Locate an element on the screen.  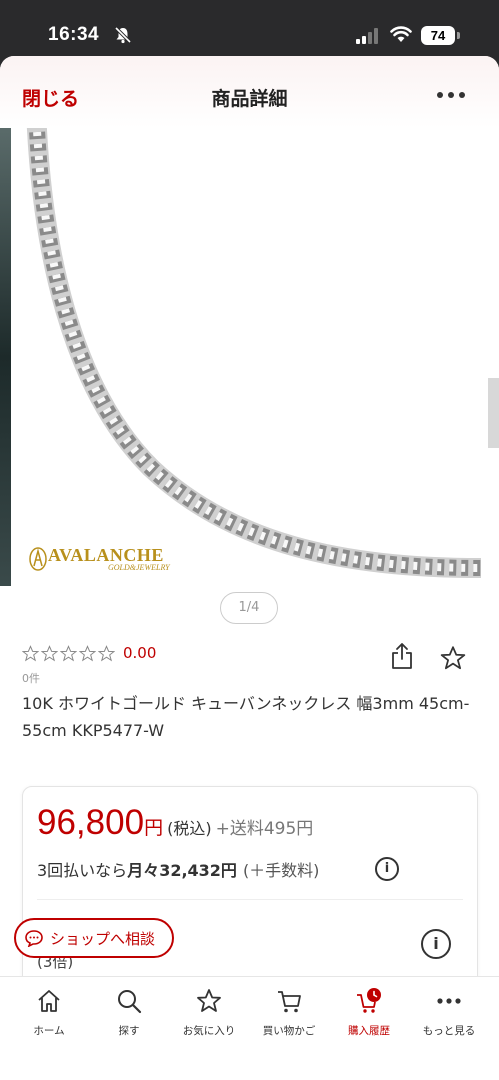
rating-row: 0.00 is located at coordinates (89, 653).